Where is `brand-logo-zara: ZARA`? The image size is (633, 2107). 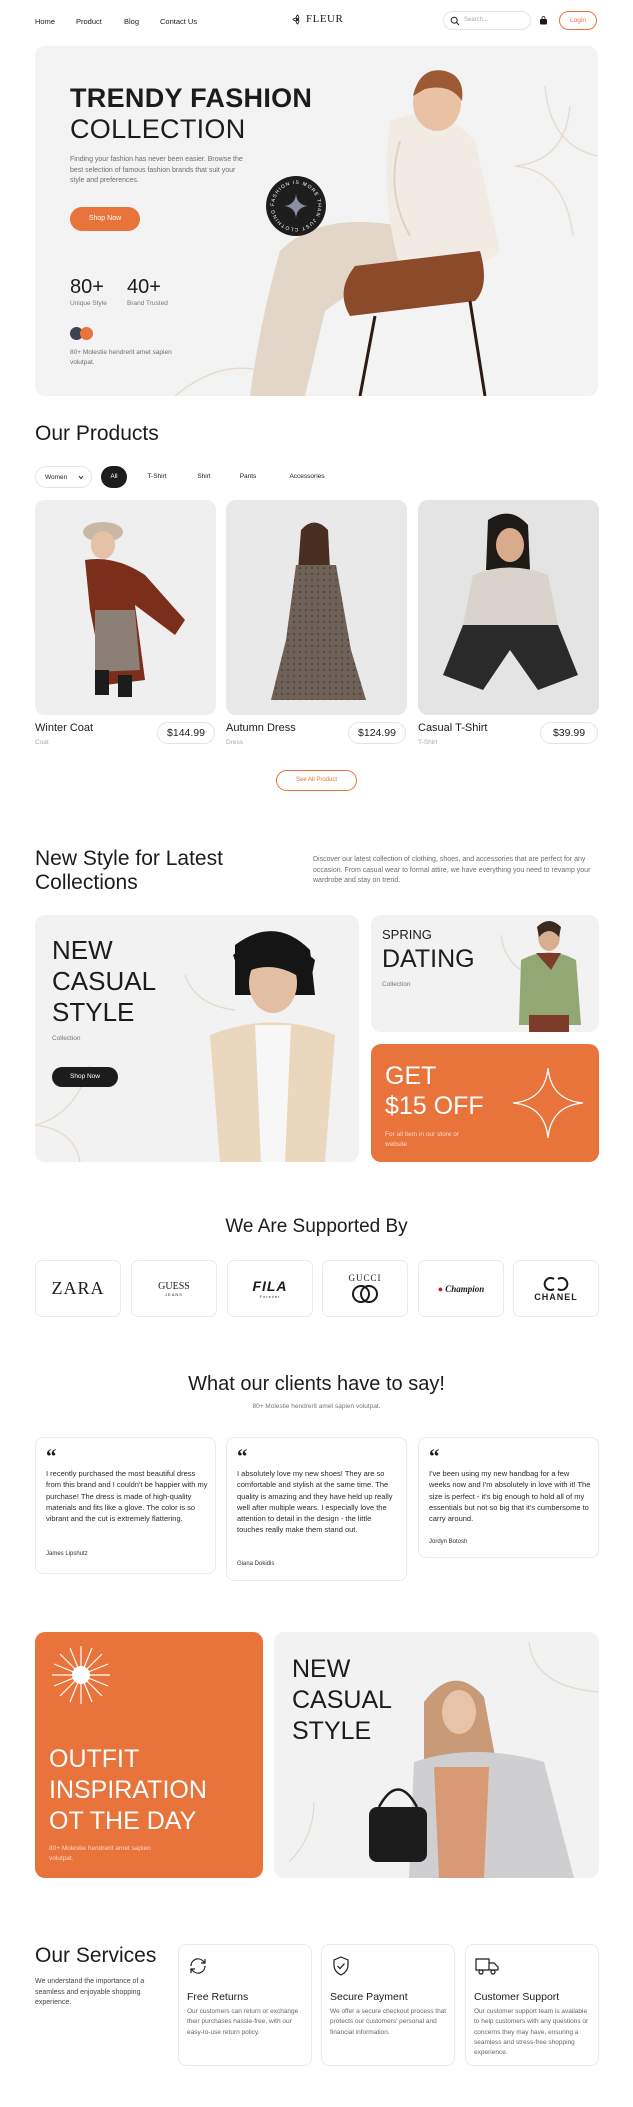
brand-logo-zara: ZARA is located at coordinates (78, 1288).